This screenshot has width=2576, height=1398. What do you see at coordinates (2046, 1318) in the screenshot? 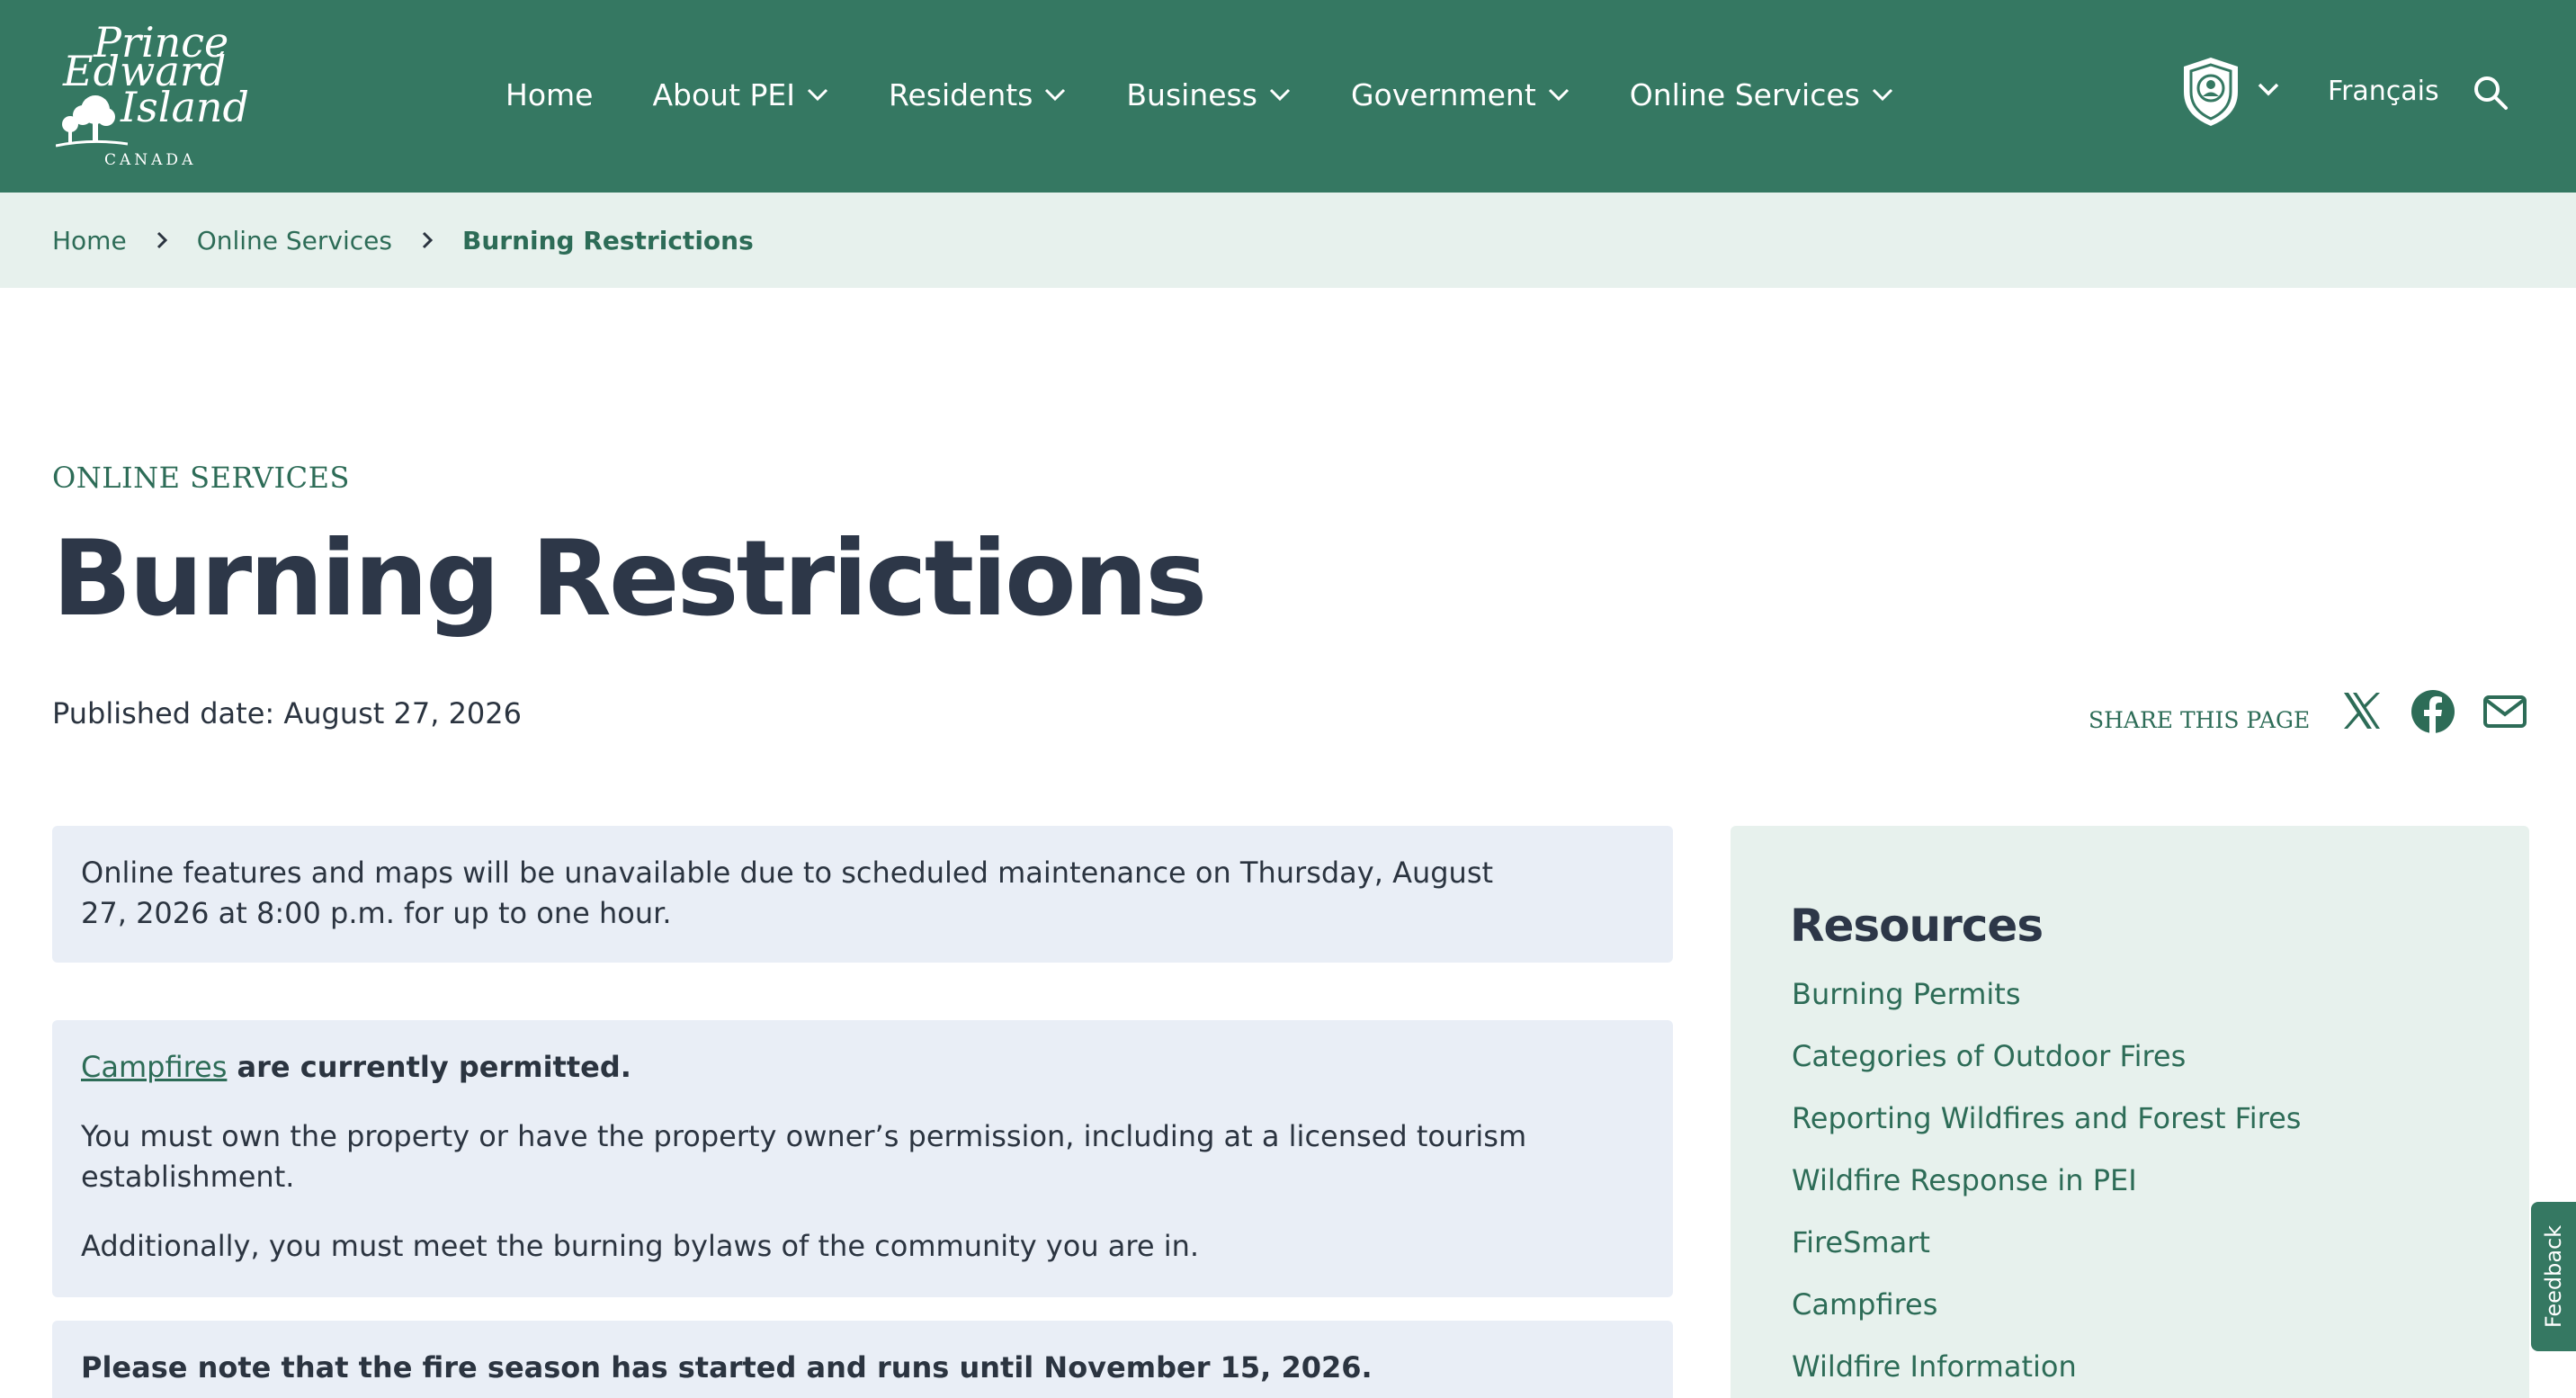
I see `resource-link-campfires: Campfires` at bounding box center [2046, 1318].